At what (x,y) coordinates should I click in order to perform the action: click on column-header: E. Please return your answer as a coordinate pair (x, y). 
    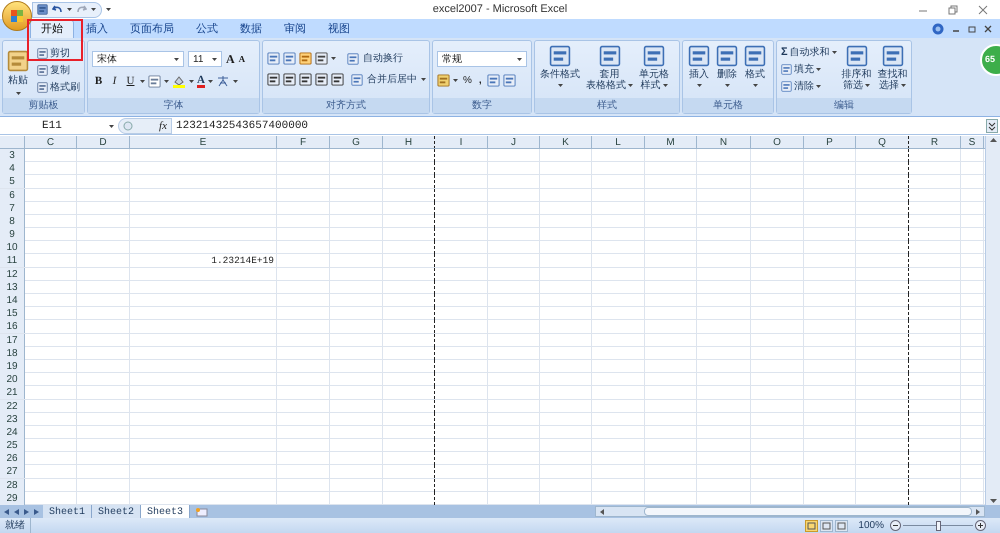
    Looking at the image, I should click on (203, 142).